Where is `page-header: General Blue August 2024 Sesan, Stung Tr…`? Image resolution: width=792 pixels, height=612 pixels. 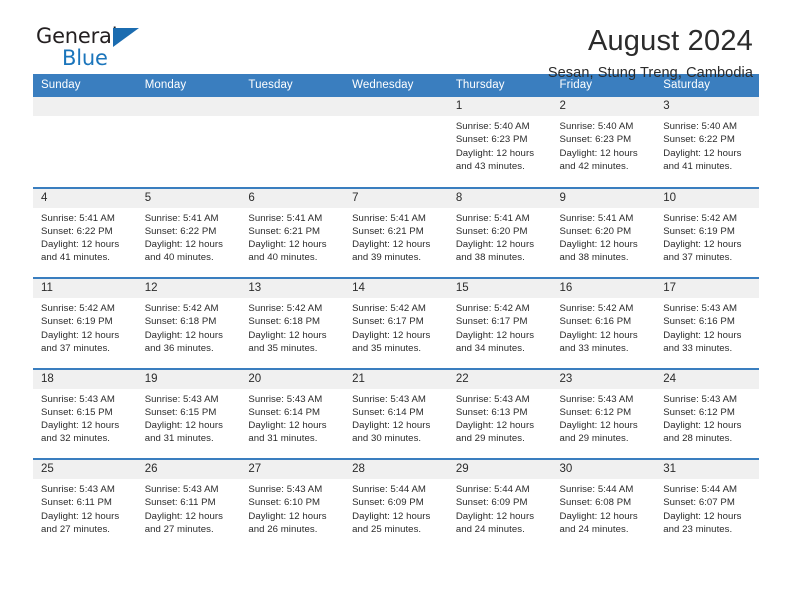
page-header: General Blue August 2024 Sesan, Stung Tr… is located at coordinates (396, 41).